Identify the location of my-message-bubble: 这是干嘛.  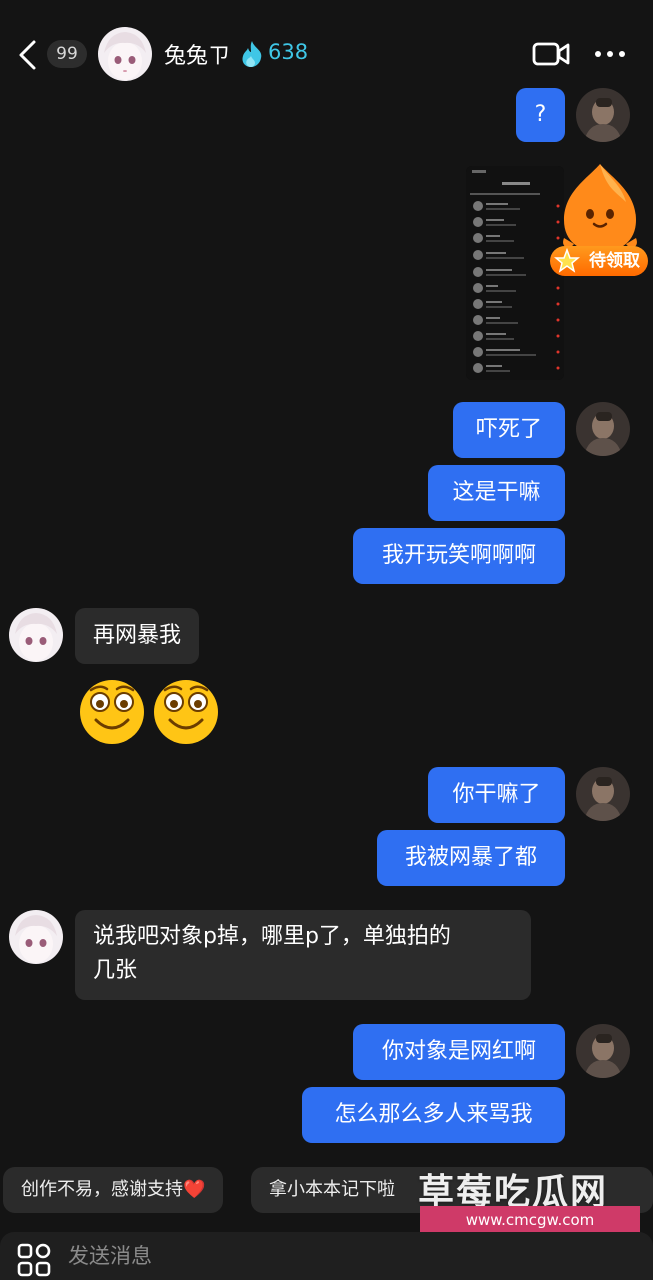
(496, 493).